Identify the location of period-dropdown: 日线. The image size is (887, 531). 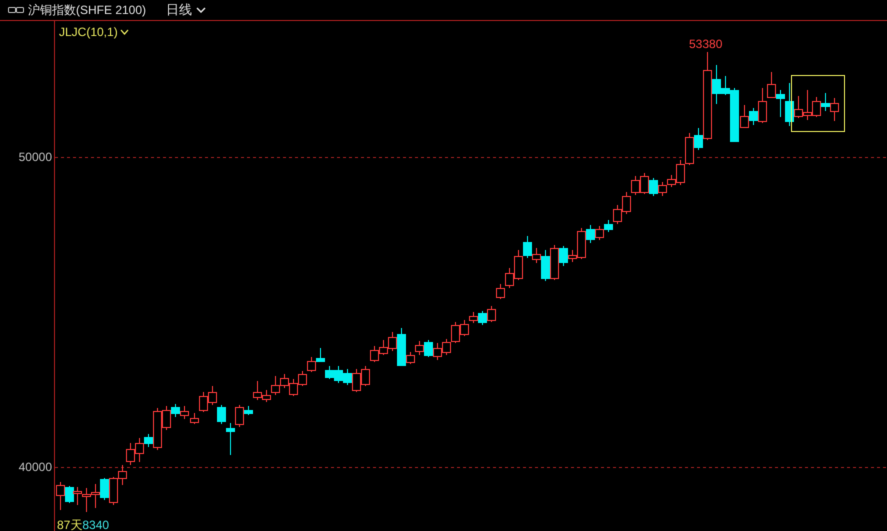
(186, 10).